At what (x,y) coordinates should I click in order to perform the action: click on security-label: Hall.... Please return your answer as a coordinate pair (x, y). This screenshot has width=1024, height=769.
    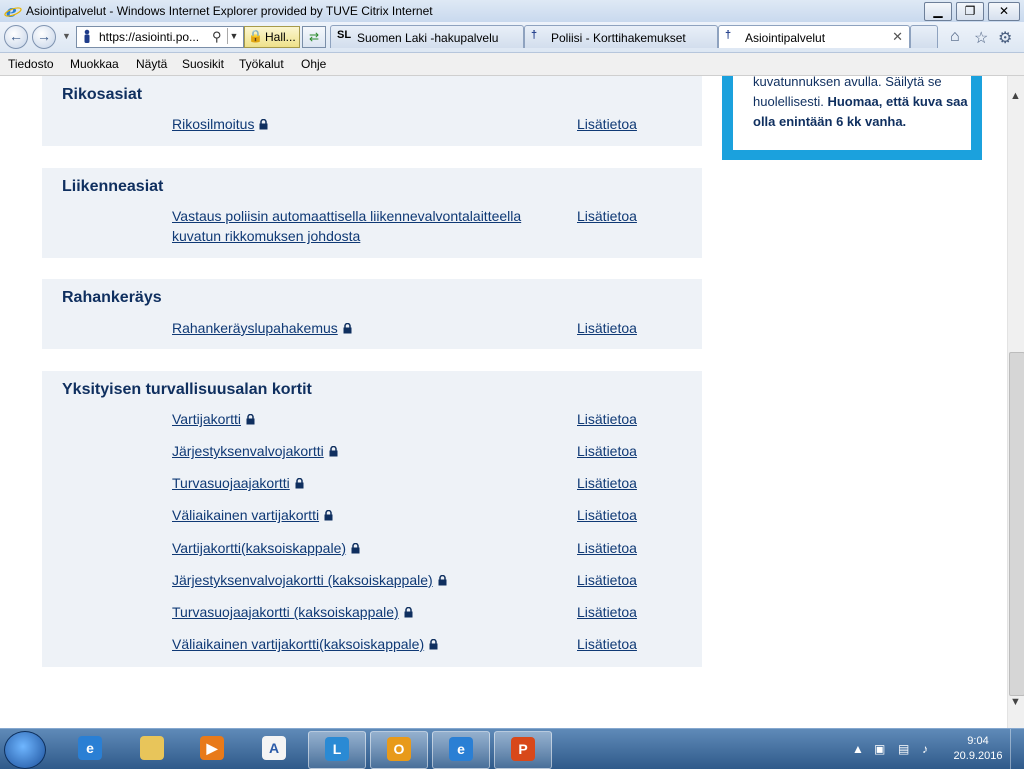
    Looking at the image, I should click on (280, 37).